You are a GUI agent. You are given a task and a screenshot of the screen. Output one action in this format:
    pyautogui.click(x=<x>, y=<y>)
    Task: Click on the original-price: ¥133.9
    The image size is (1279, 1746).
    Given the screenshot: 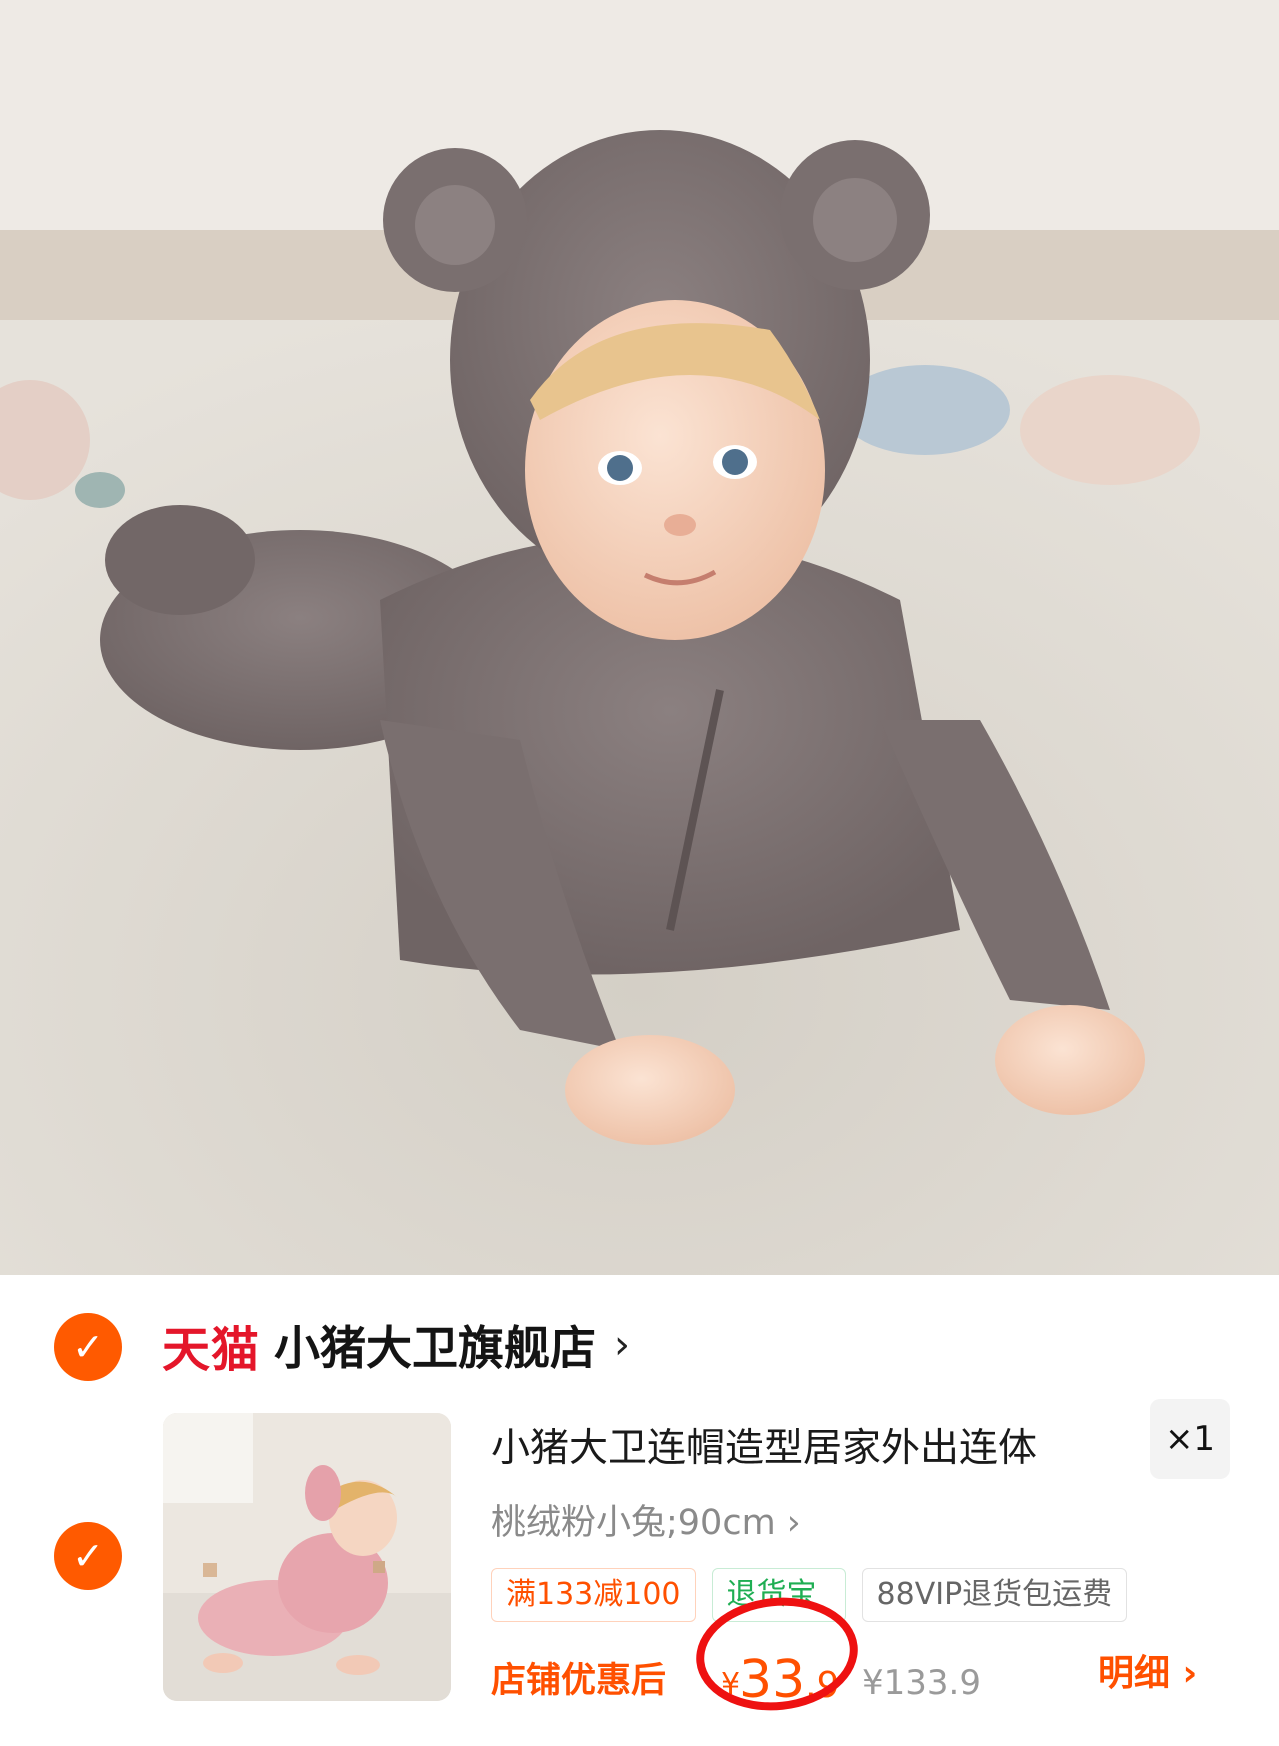 What is the action you would take?
    pyautogui.click(x=921, y=1683)
    